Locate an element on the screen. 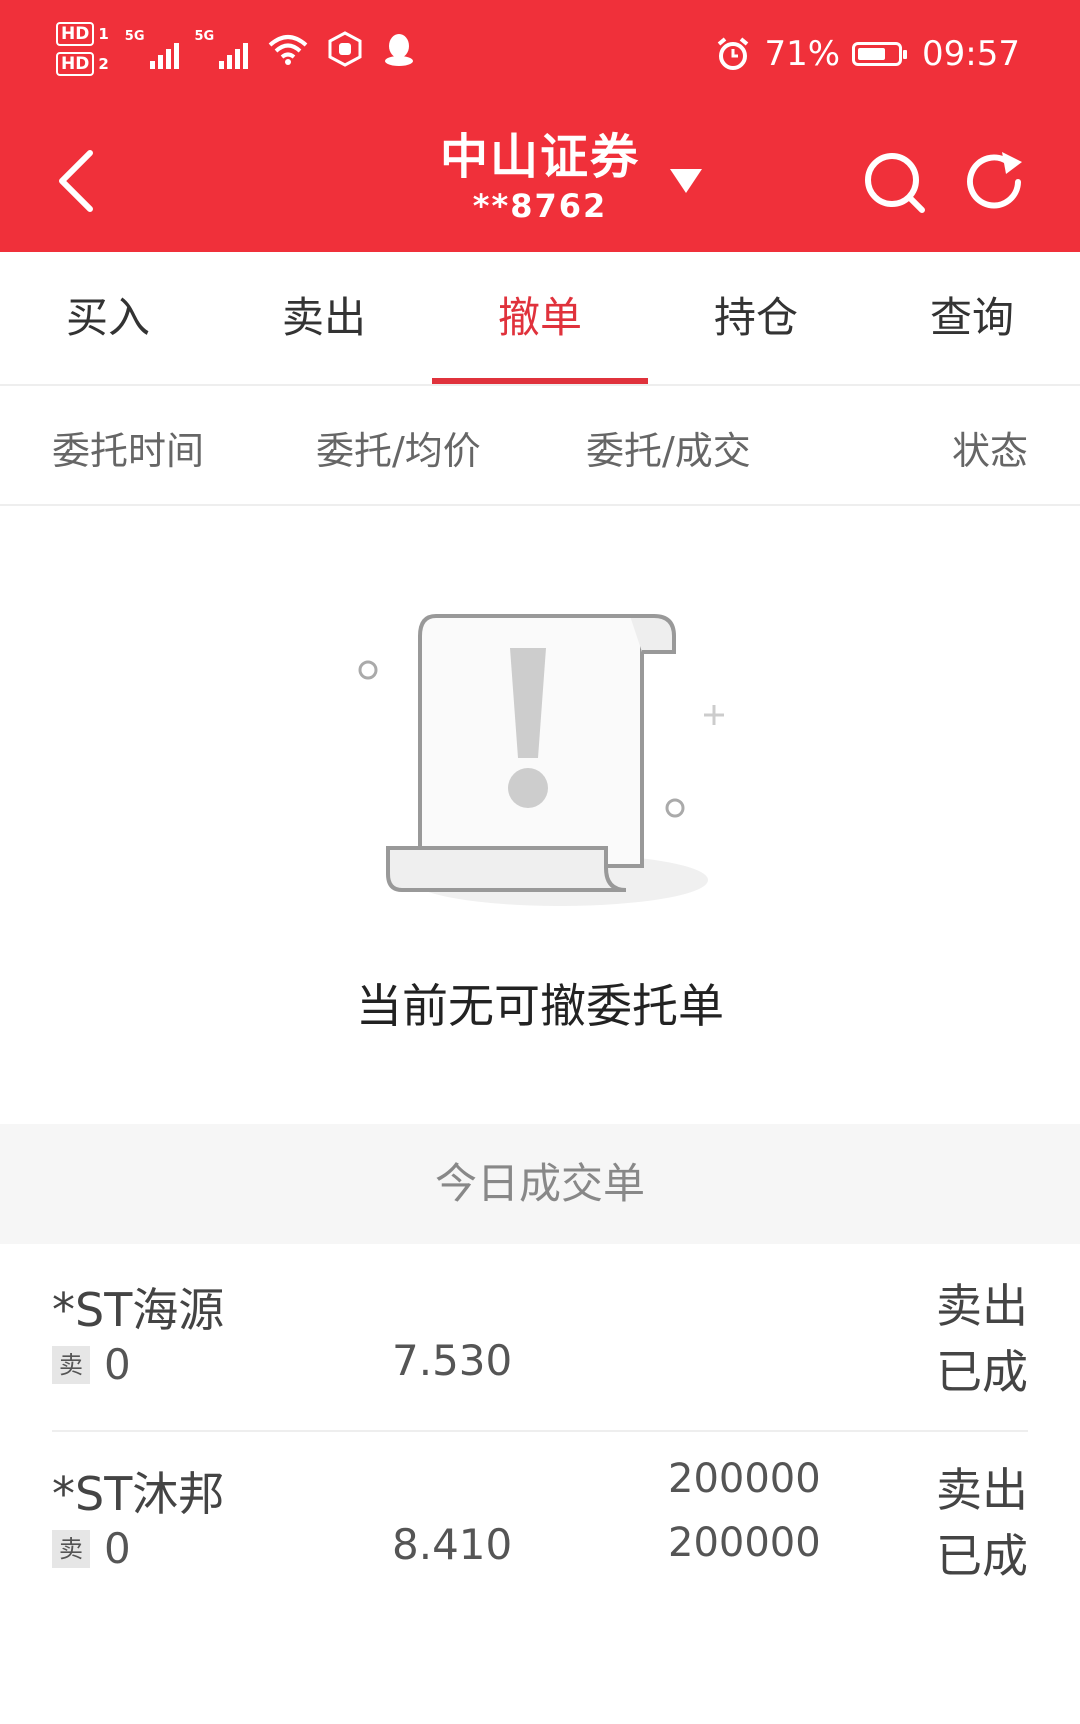 The width and height of the screenshot is (1080, 1724). status-bar-right: 71% 09:57 is located at coordinates (867, 54).